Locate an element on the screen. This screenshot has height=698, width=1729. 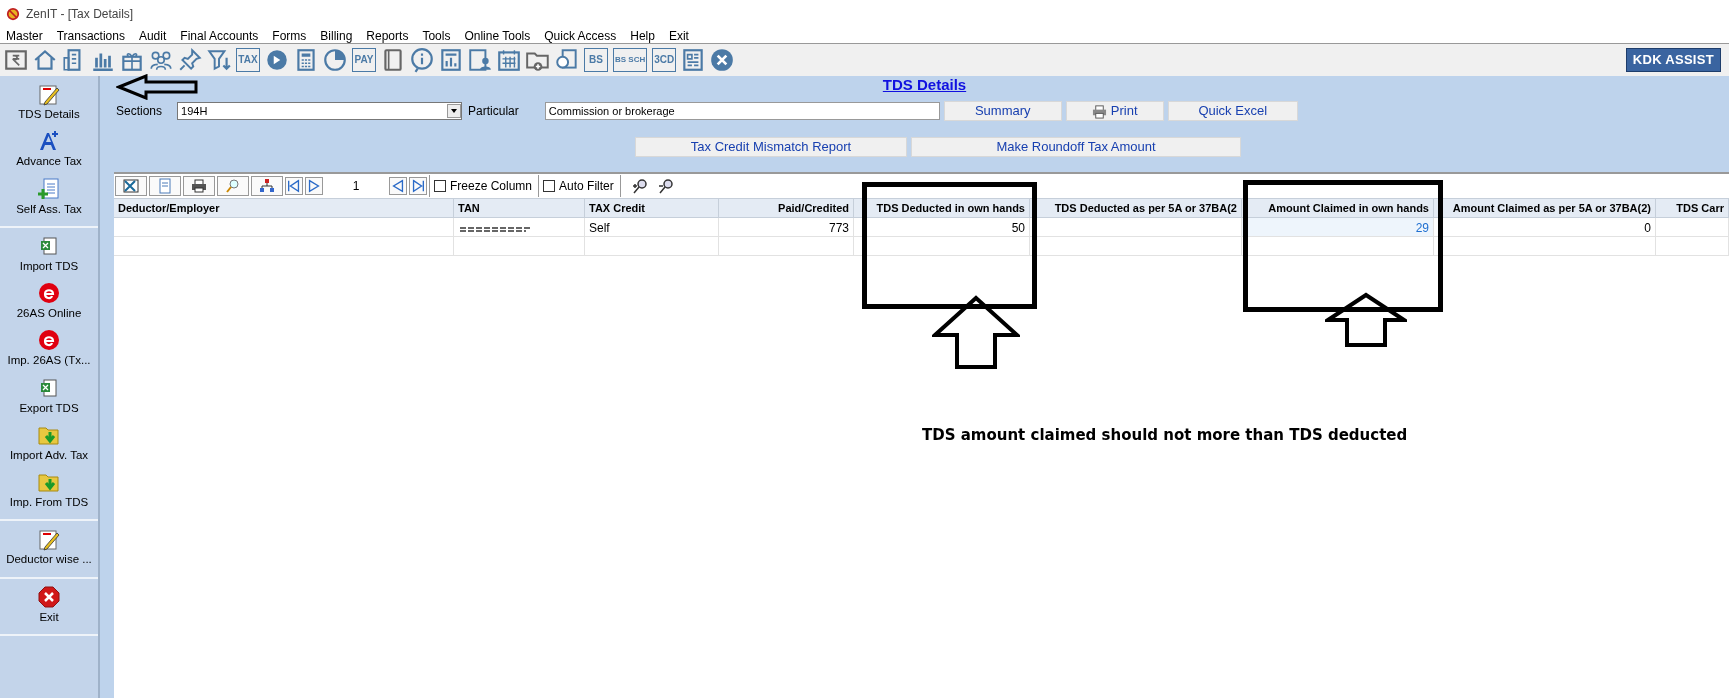
particular-field: Commission or brokerage is located at coordinates (742, 111).